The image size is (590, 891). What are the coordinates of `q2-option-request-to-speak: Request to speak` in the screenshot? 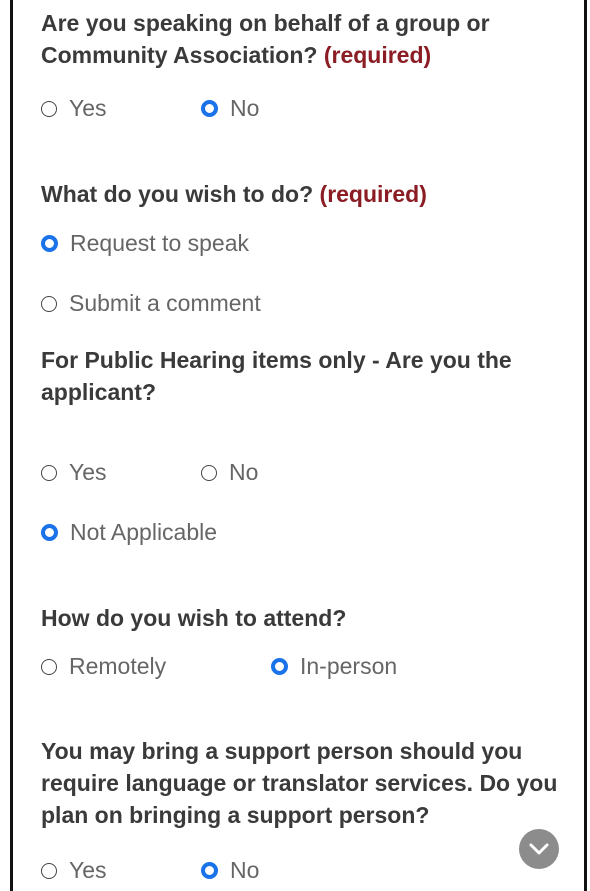 It's located at (145, 243).